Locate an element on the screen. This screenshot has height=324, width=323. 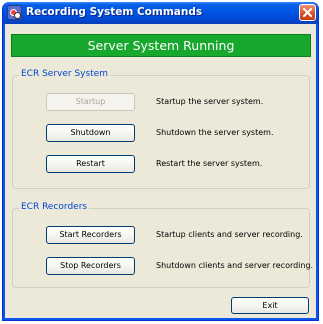
app-icon-dot-white is located at coordinates (17, 15).